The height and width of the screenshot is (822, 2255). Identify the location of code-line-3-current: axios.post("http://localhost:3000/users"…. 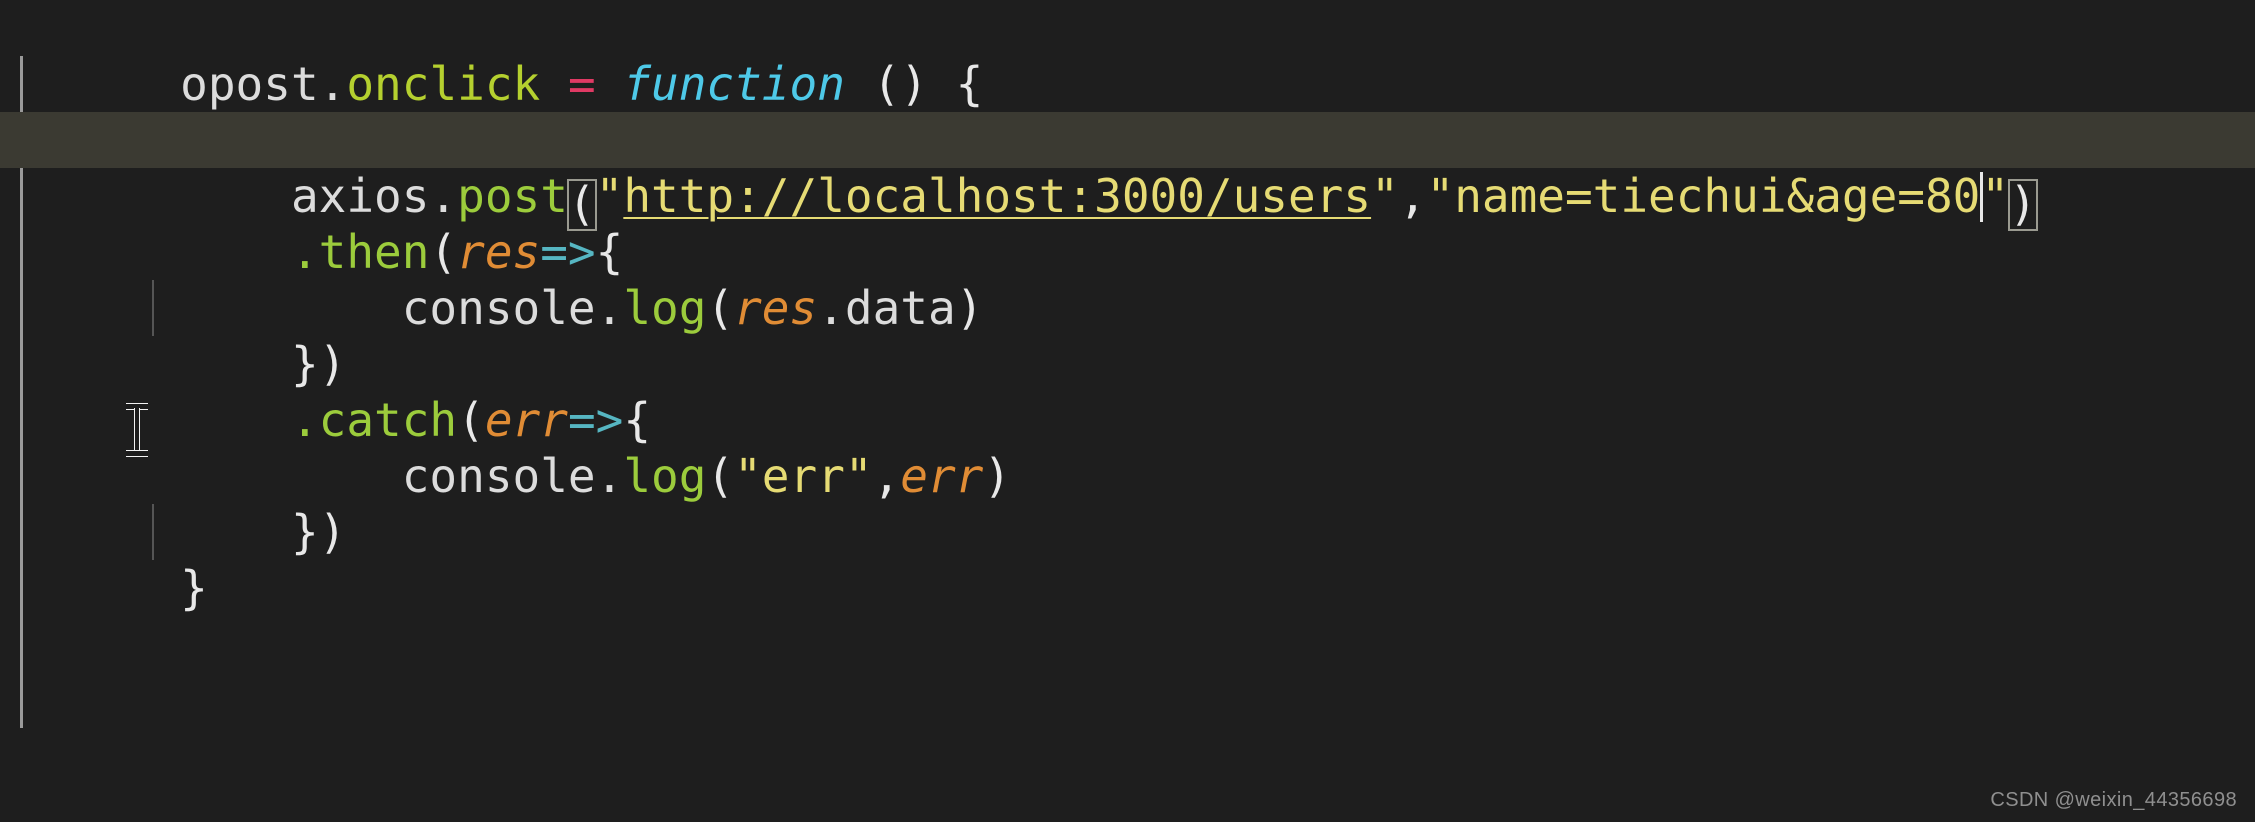
(1127, 171).